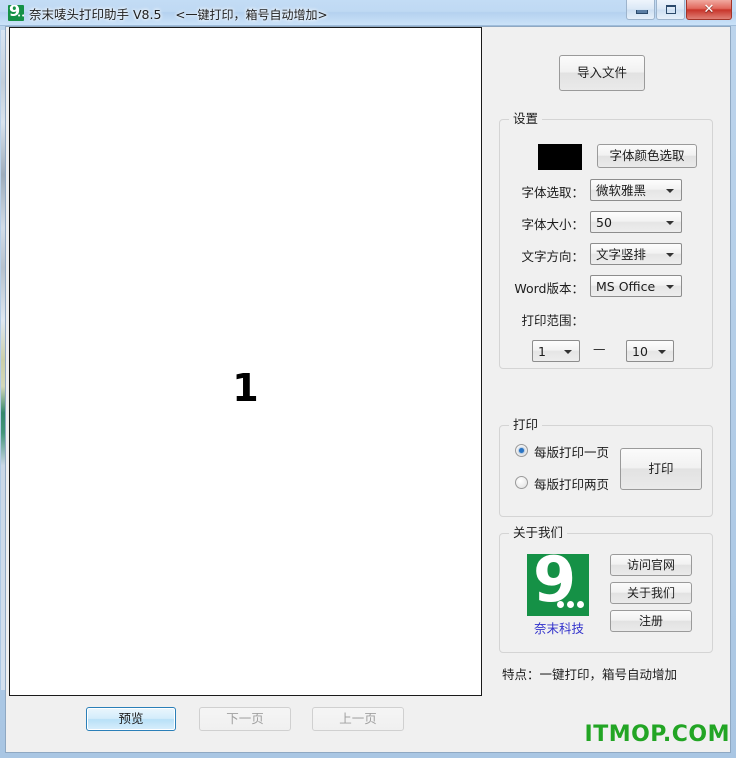  What do you see at coordinates (549, 288) in the screenshot?
I see `word-version-label: Word版本：` at bounding box center [549, 288].